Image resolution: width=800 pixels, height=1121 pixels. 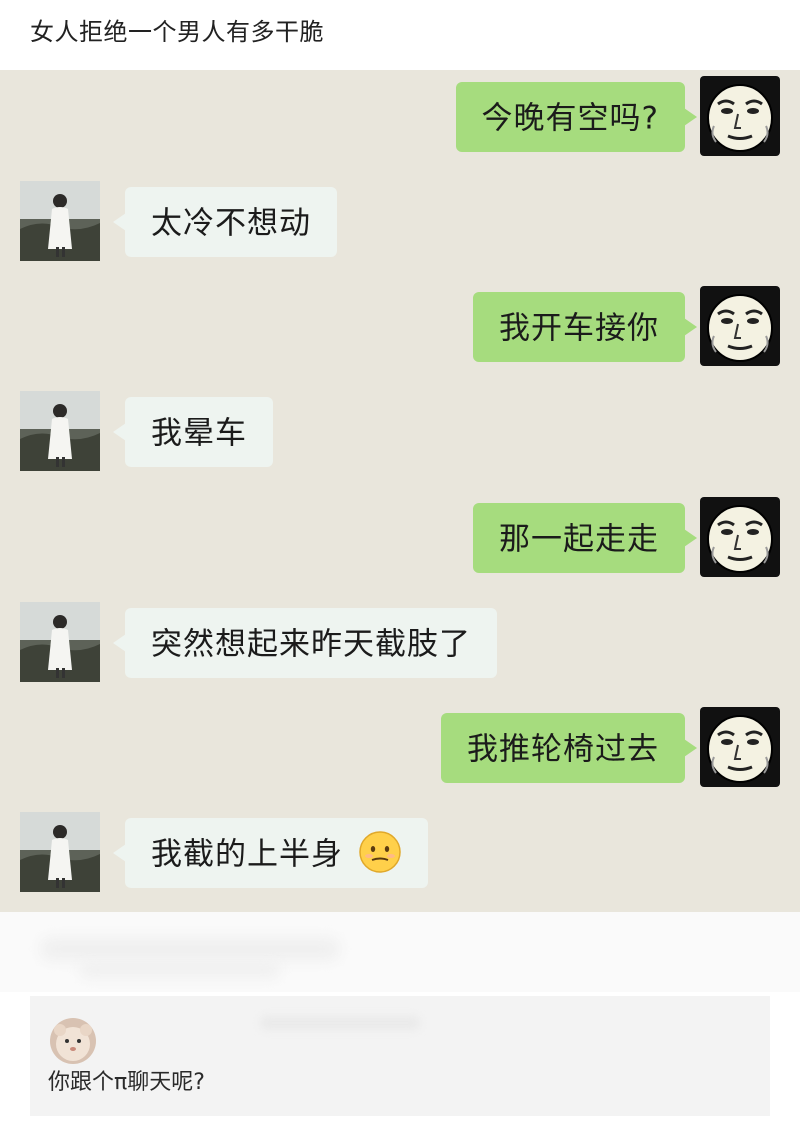 What do you see at coordinates (400, 117) in the screenshot?
I see `chat-message: 今晚有空吗?` at bounding box center [400, 117].